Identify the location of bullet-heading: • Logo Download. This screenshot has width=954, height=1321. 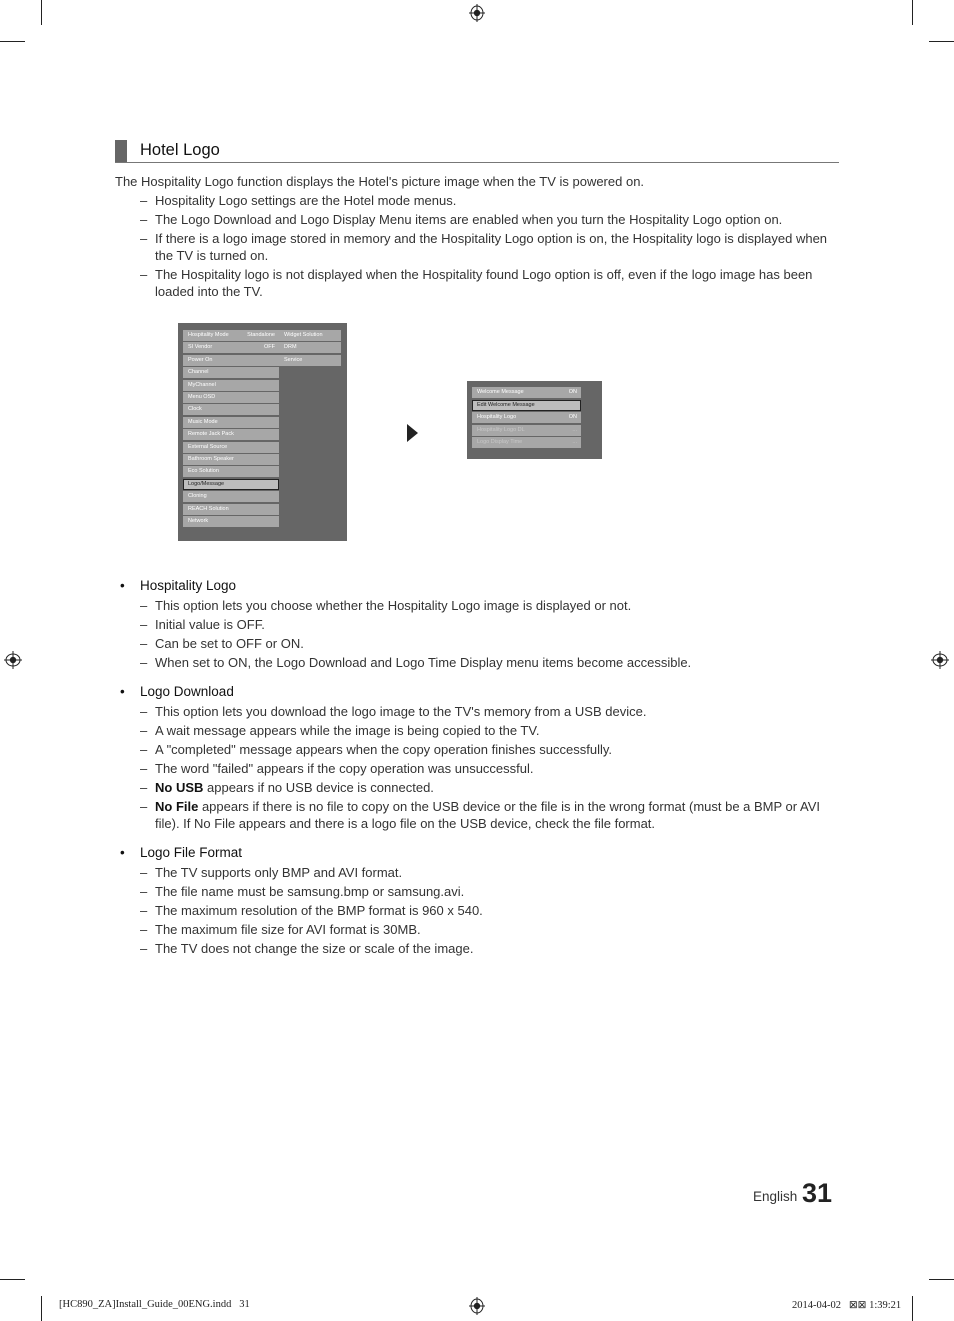
(177, 691).